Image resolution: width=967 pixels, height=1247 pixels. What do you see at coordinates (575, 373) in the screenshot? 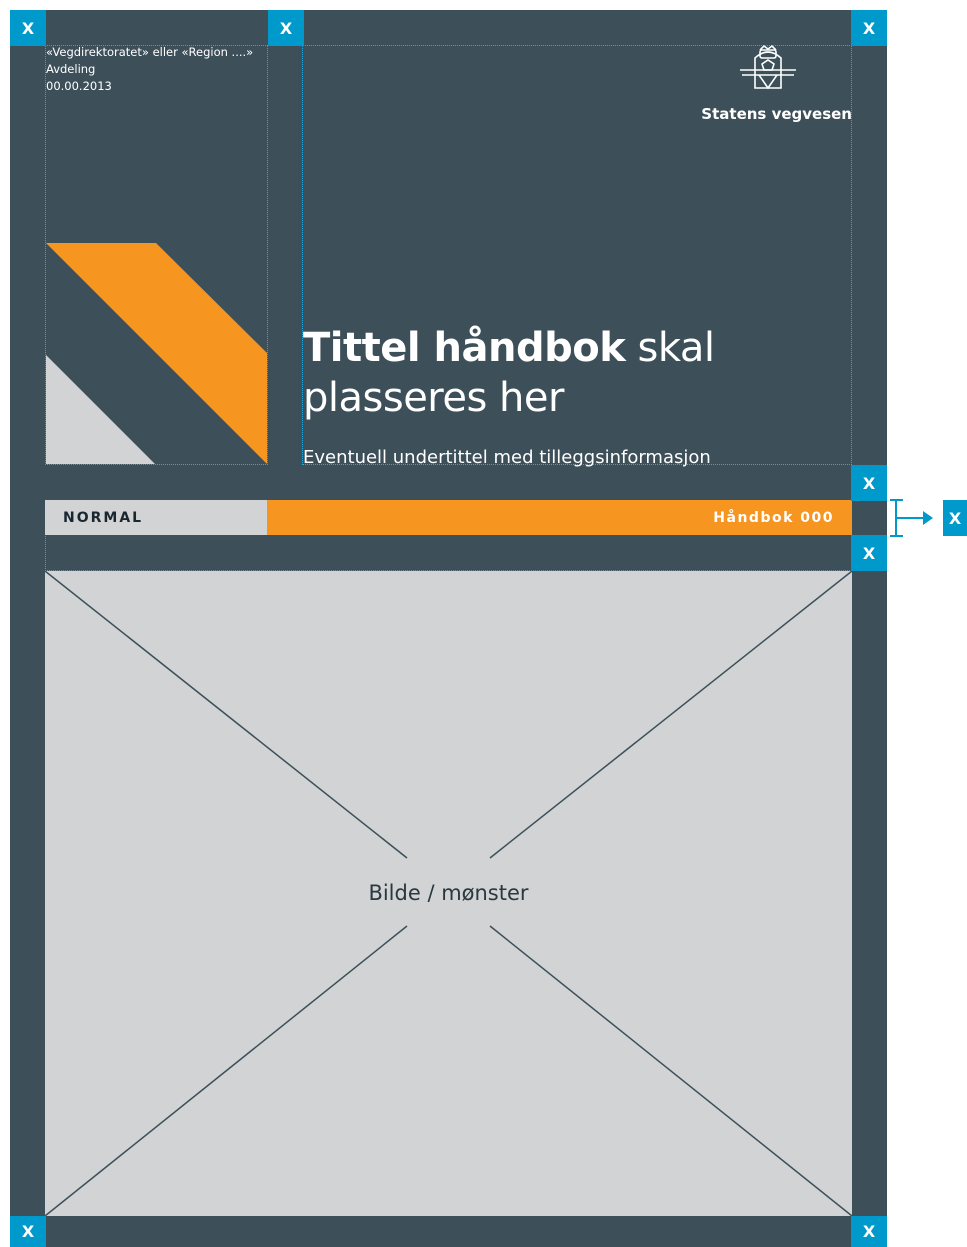
I see `page-title: Tittel håndbok skal plasseres her` at bounding box center [575, 373].